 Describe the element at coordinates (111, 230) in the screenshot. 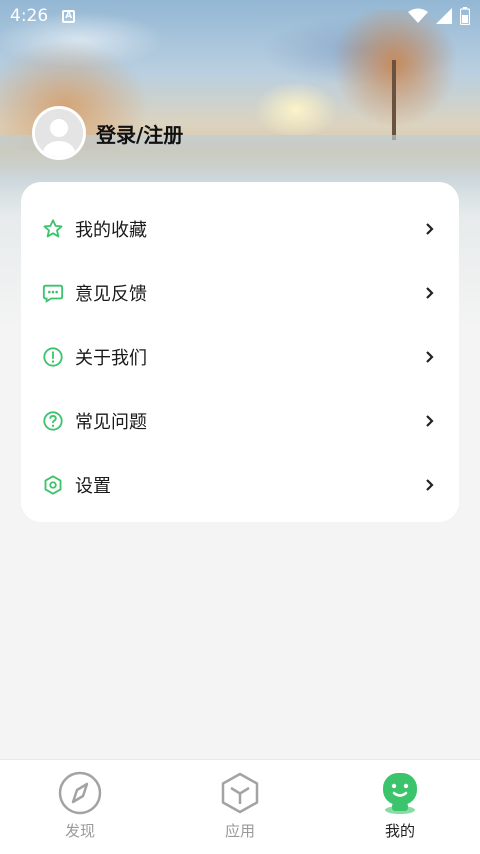

I see `menu-item-label: 我的收藏` at that location.